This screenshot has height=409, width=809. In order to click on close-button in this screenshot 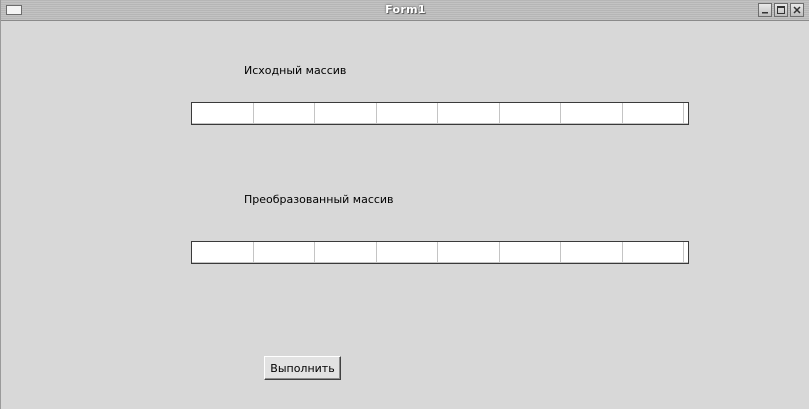, I will do `click(797, 10)`.